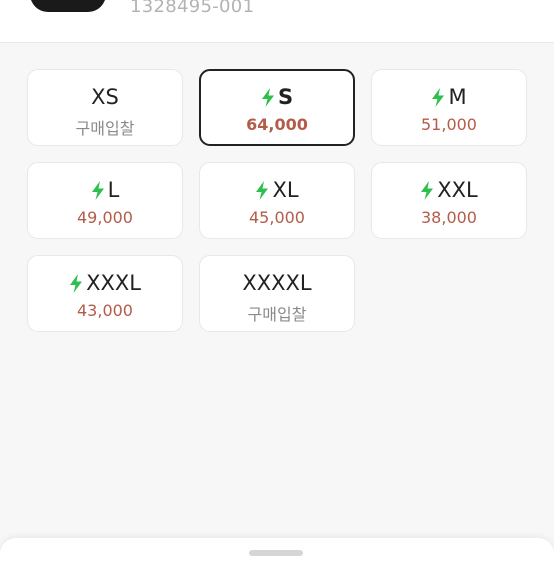 The image size is (554, 568). Describe the element at coordinates (192, 8) in the screenshot. I see `product-style-code: 1328495-001` at that location.